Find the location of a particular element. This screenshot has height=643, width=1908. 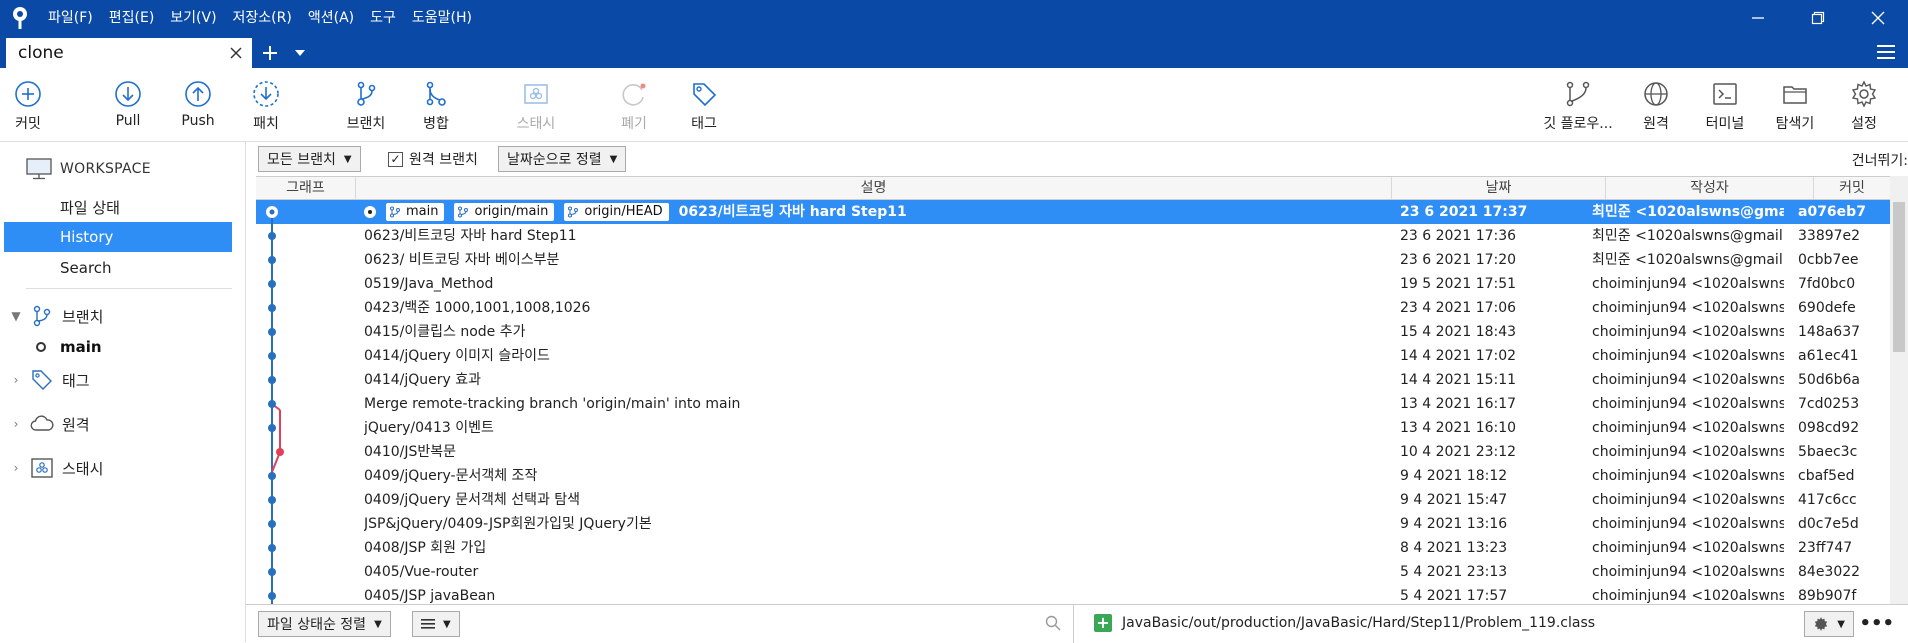

commit-icon is located at coordinates (28, 94).